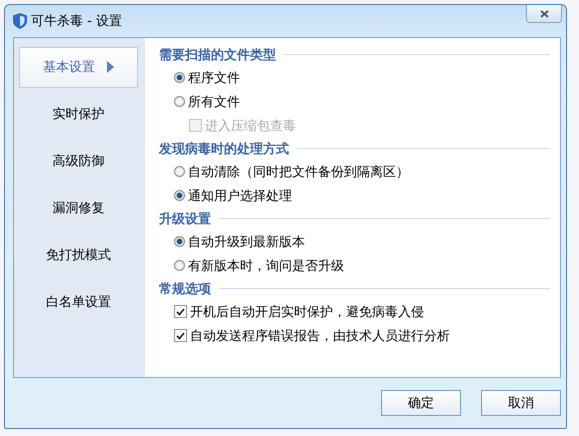 The height and width of the screenshot is (436, 579). Describe the element at coordinates (78, 114) in the screenshot. I see `sidebar-item: 实时保护` at that location.